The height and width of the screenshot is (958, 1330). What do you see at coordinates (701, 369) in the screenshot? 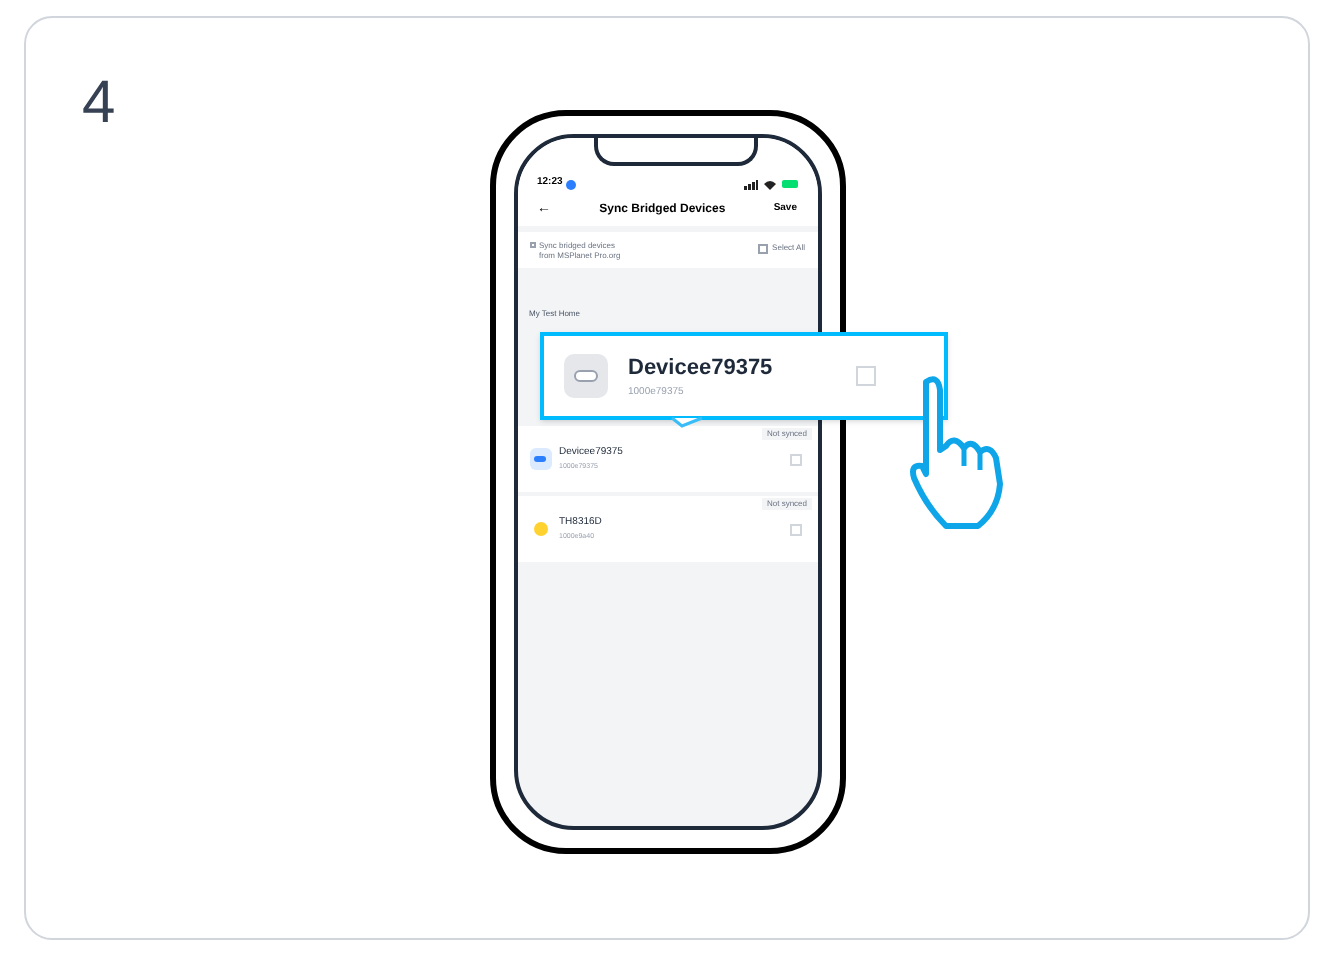
I see `device-name: Devicee79375` at bounding box center [701, 369].